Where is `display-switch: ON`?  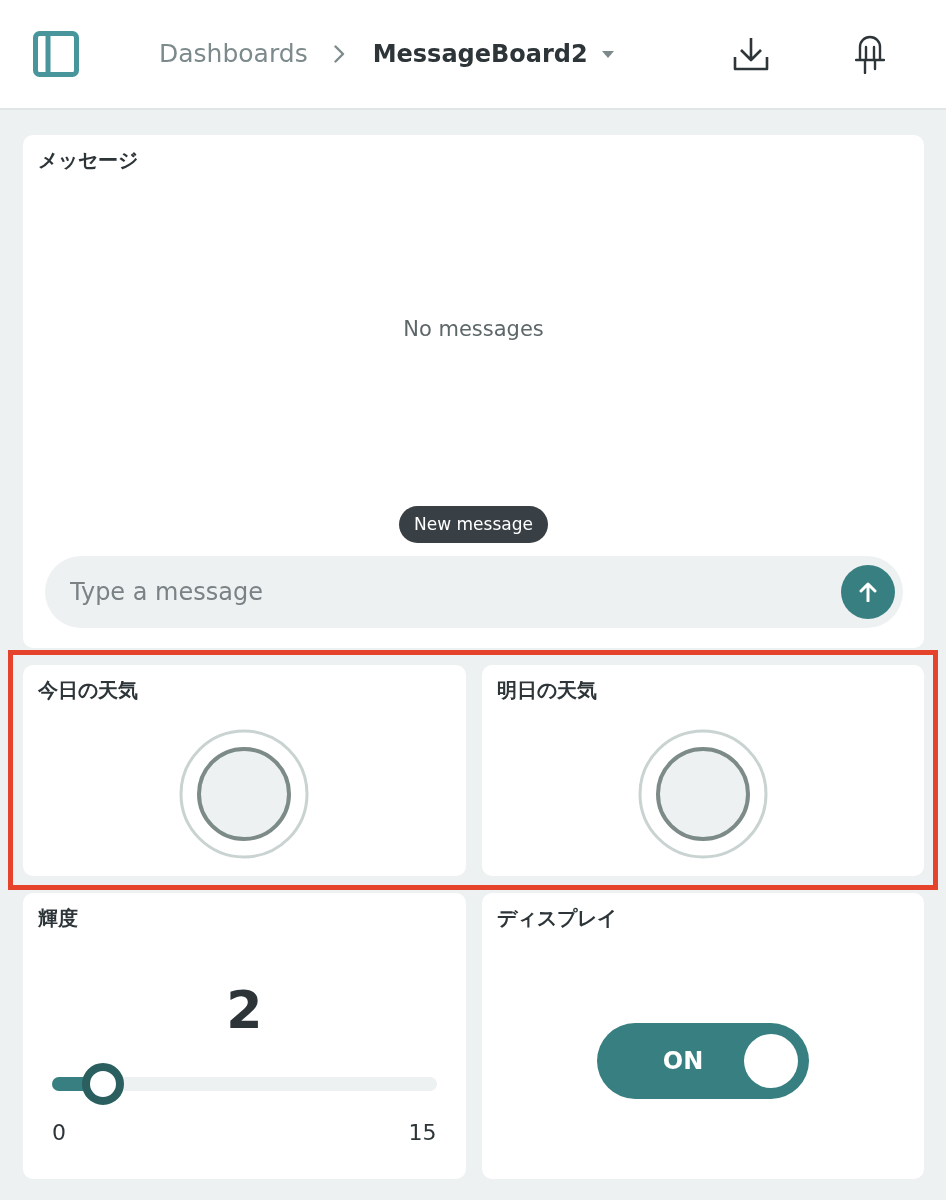
display-switch: ON is located at coordinates (702, 1061).